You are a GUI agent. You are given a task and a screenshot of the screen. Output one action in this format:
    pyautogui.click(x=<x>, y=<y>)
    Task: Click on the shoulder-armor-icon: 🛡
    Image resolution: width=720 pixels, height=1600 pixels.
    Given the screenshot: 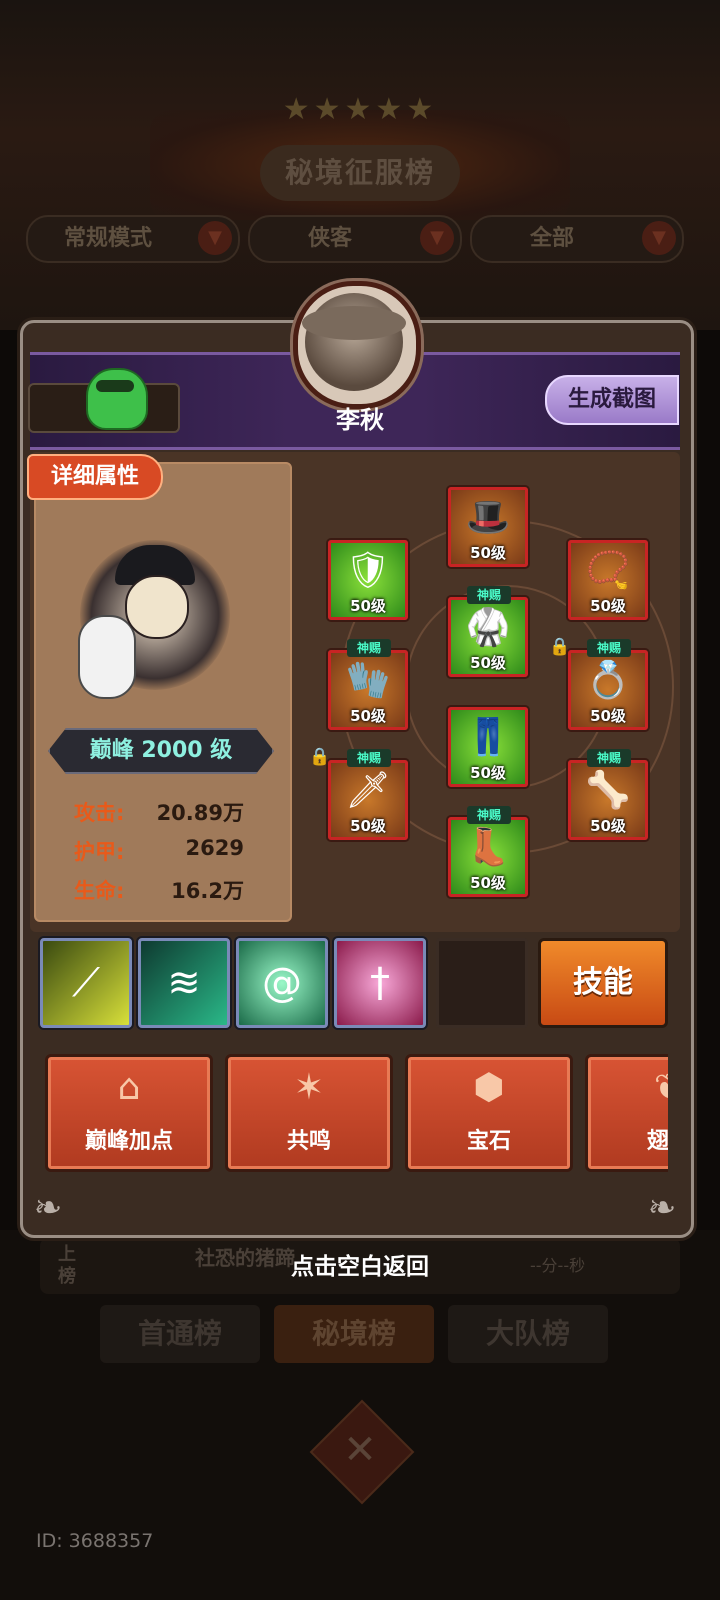 What is the action you would take?
    pyautogui.click(x=368, y=570)
    